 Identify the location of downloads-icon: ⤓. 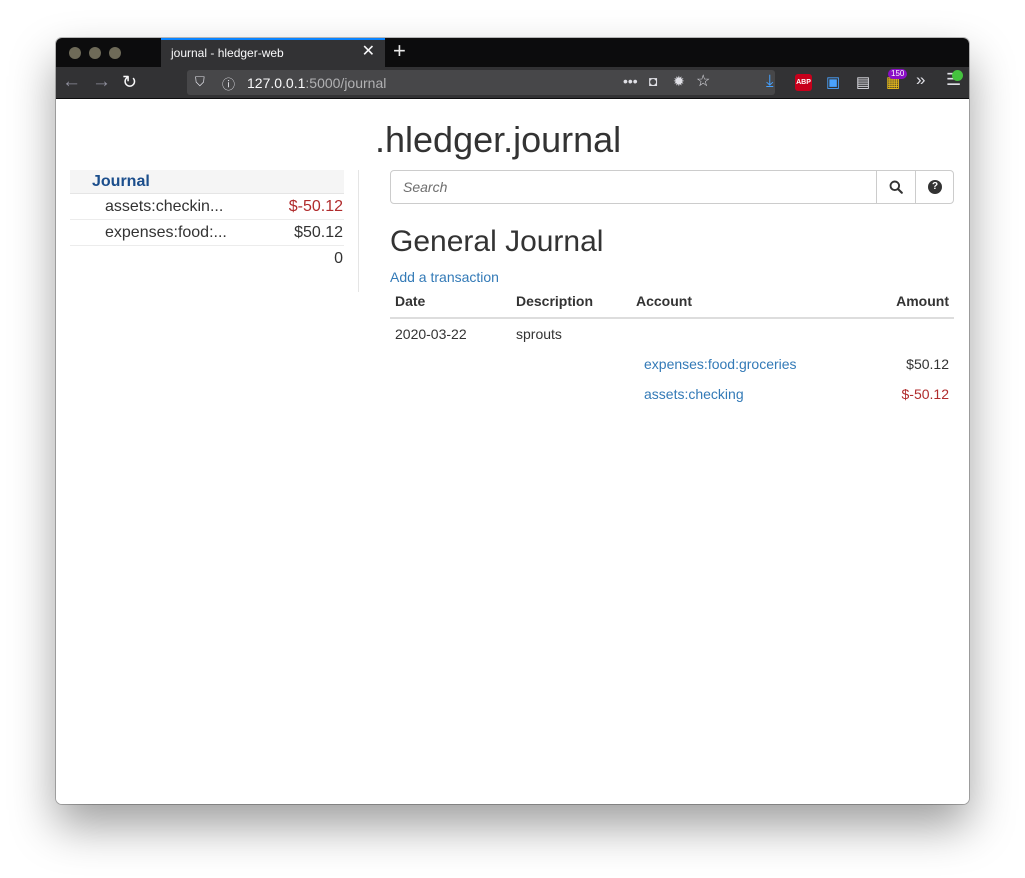
(770, 81).